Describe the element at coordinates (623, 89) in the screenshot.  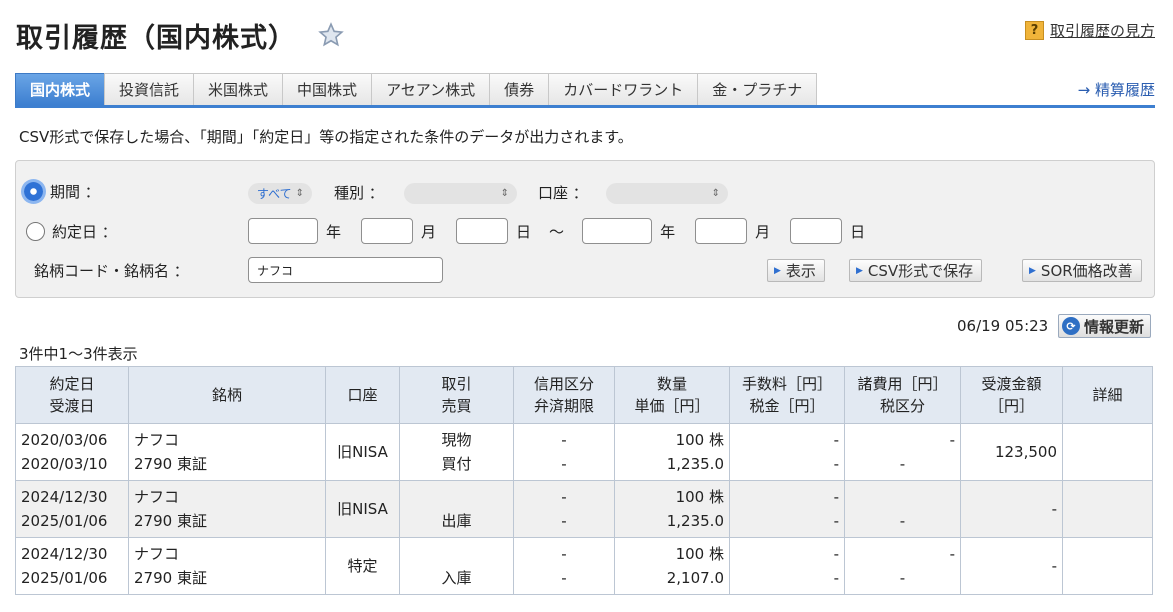
I see `tab-covered-warrants: カバードワラント` at that location.